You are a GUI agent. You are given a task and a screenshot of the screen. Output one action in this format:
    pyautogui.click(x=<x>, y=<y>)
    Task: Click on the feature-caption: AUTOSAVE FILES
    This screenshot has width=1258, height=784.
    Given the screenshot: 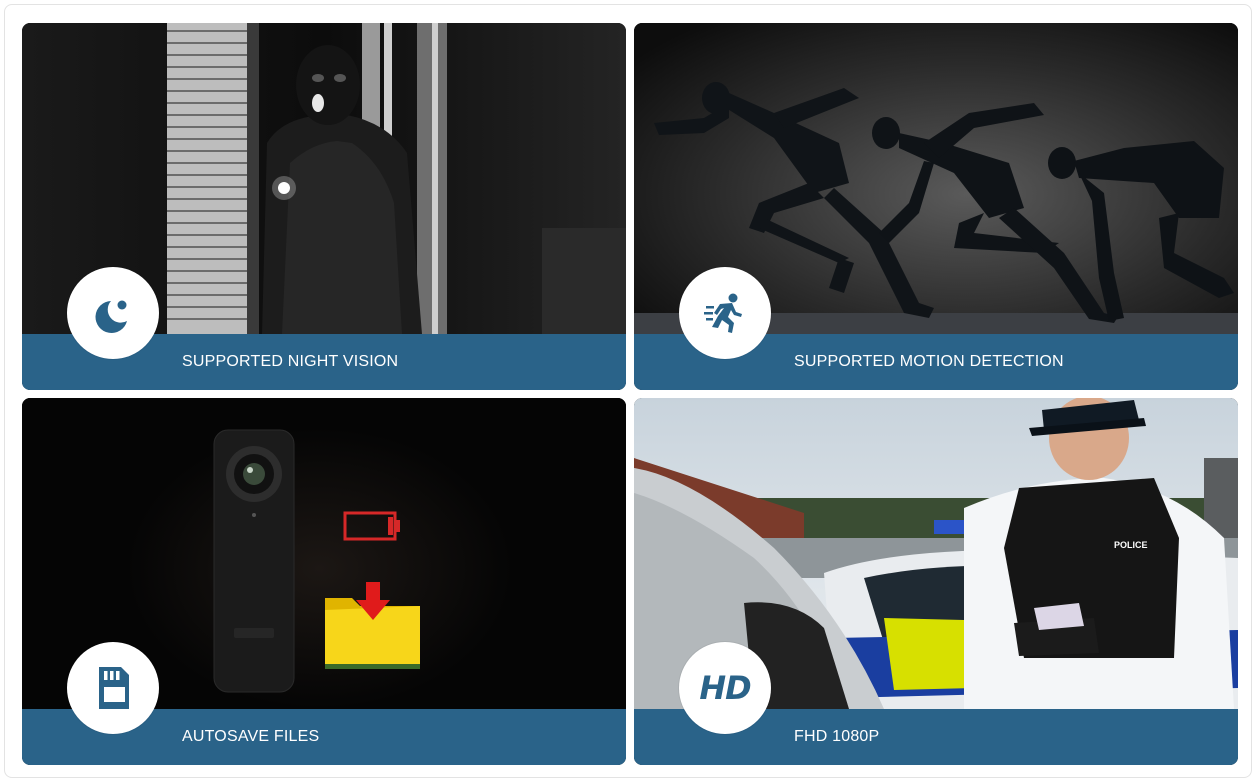 What is the action you would take?
    pyautogui.click(x=251, y=736)
    